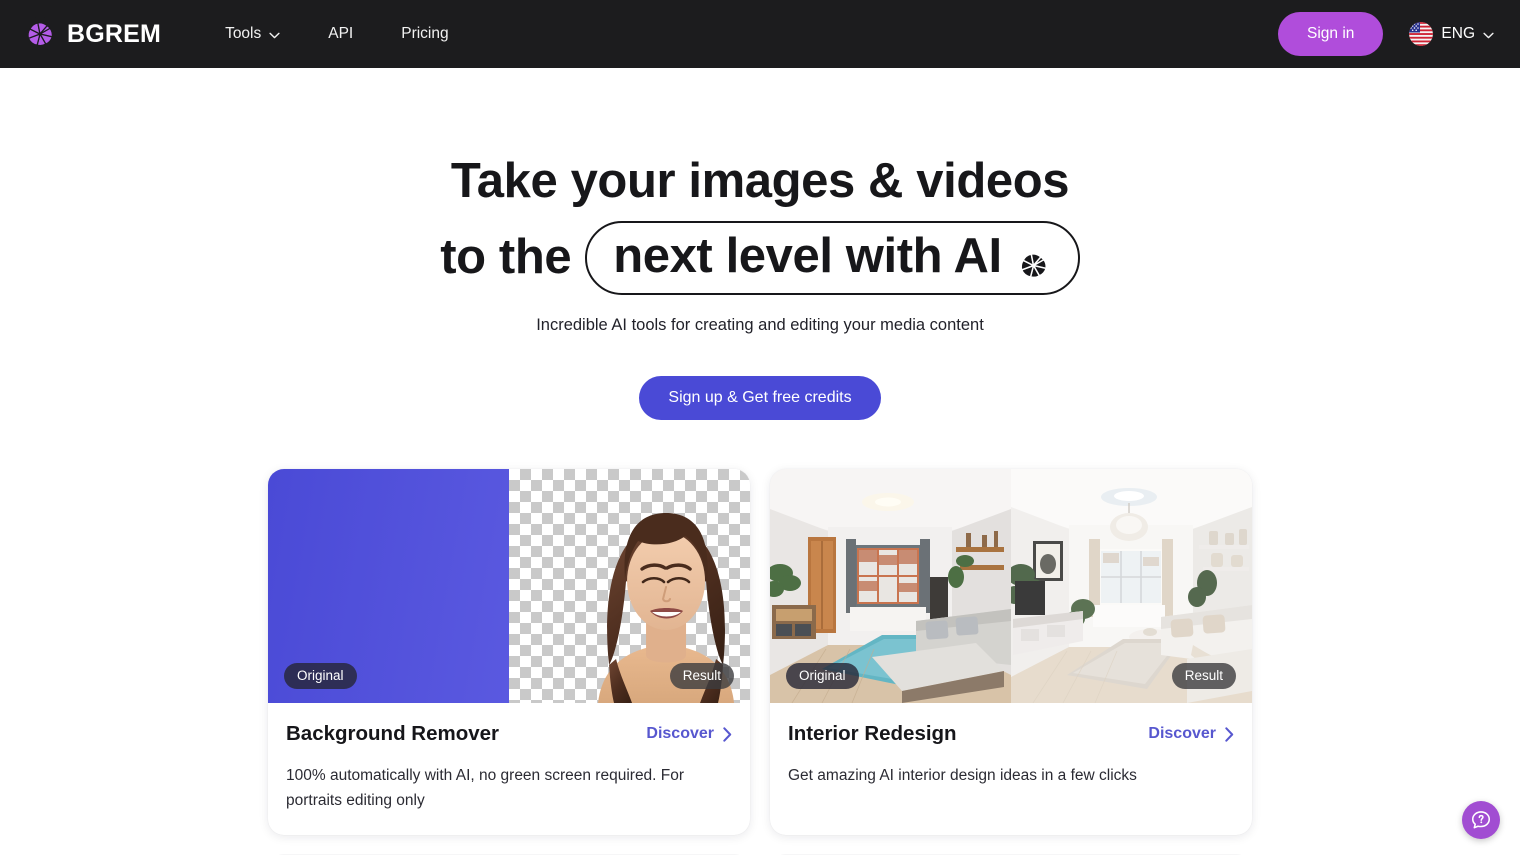 This screenshot has width=1520, height=855. I want to click on nav-item-label: Pricing, so click(425, 33).